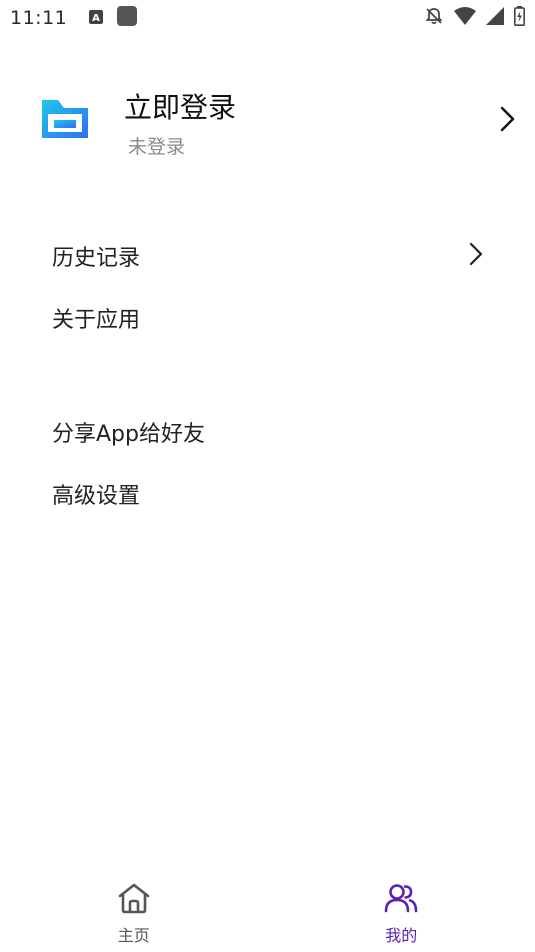 Image resolution: width=535 pixels, height=952 pixels. I want to click on bell-off-icon, so click(434, 18).